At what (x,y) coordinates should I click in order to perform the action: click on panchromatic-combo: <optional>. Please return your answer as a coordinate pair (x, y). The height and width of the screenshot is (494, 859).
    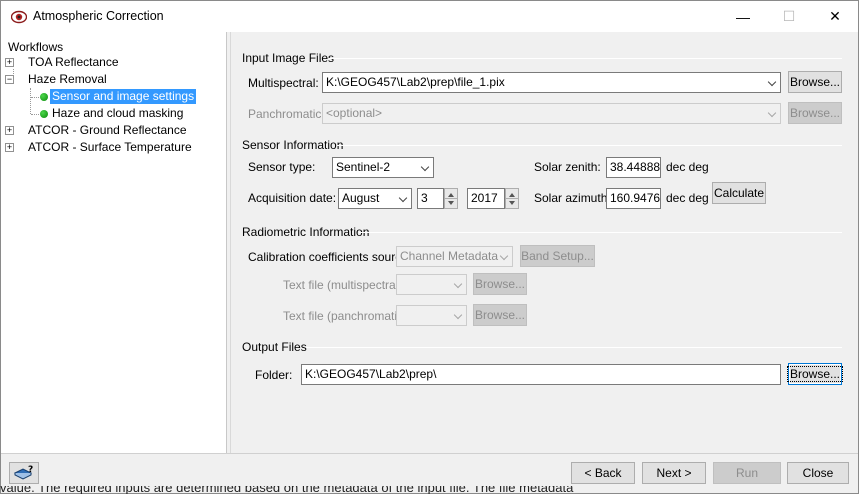
    Looking at the image, I should click on (551, 113).